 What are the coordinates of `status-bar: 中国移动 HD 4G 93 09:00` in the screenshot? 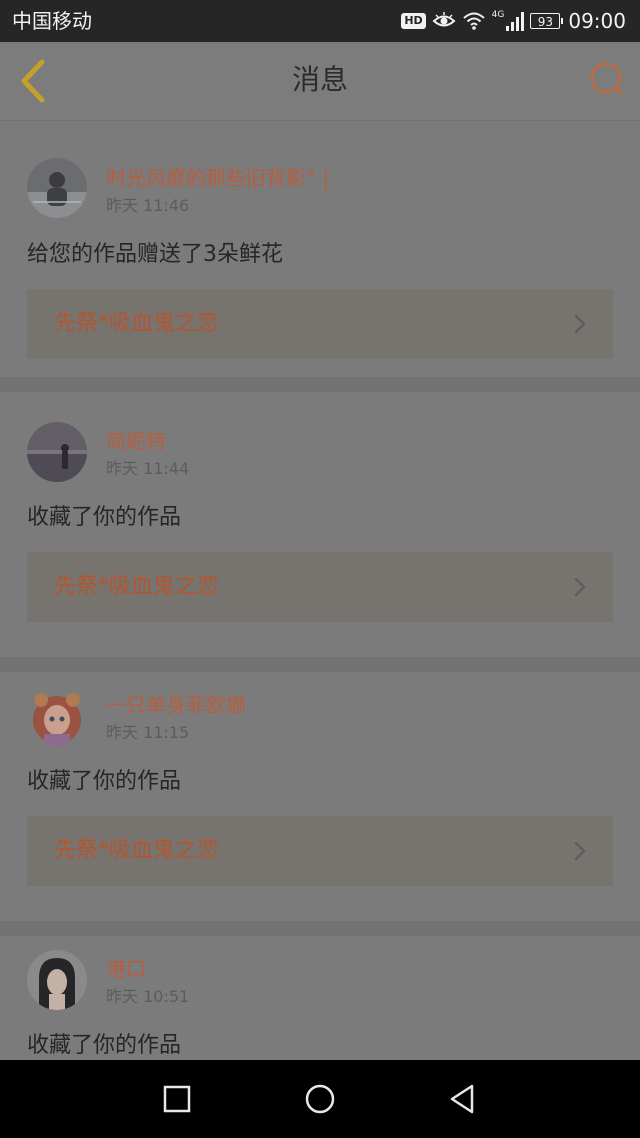 It's located at (320, 21).